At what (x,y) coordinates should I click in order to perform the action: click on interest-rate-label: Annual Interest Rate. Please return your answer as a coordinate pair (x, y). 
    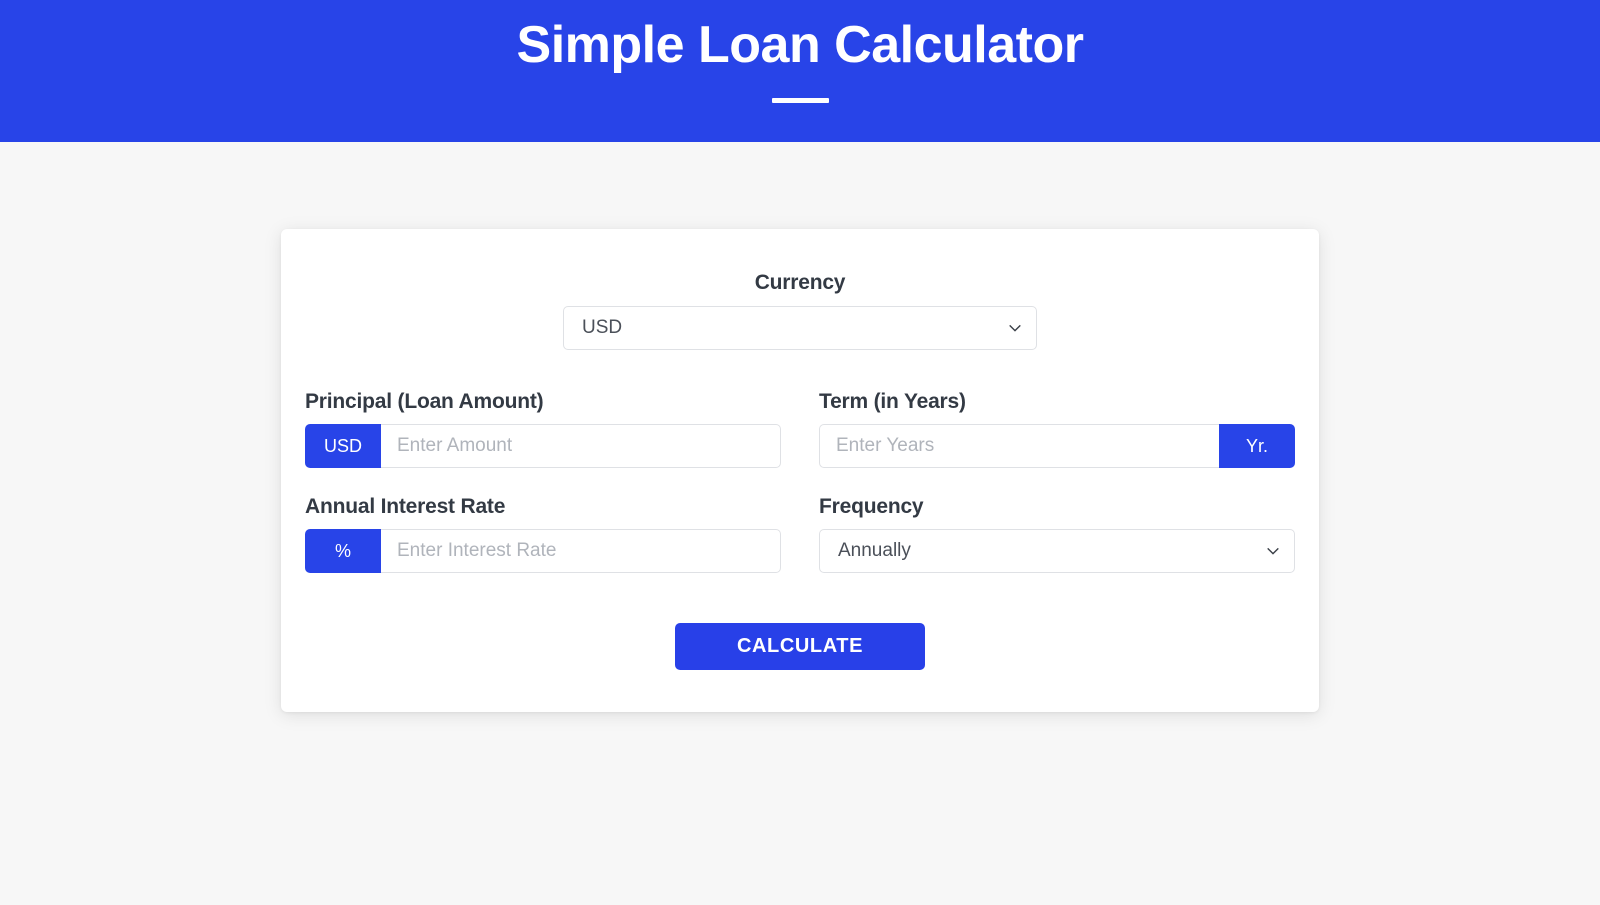
    Looking at the image, I should click on (405, 506).